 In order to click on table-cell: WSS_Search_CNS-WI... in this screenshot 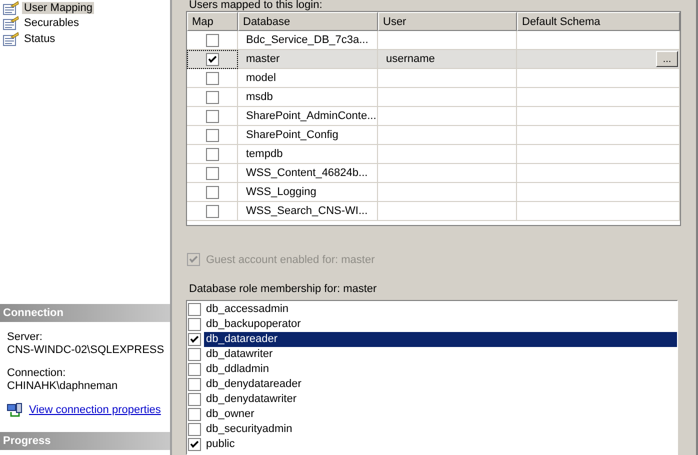, I will do `click(308, 211)`.